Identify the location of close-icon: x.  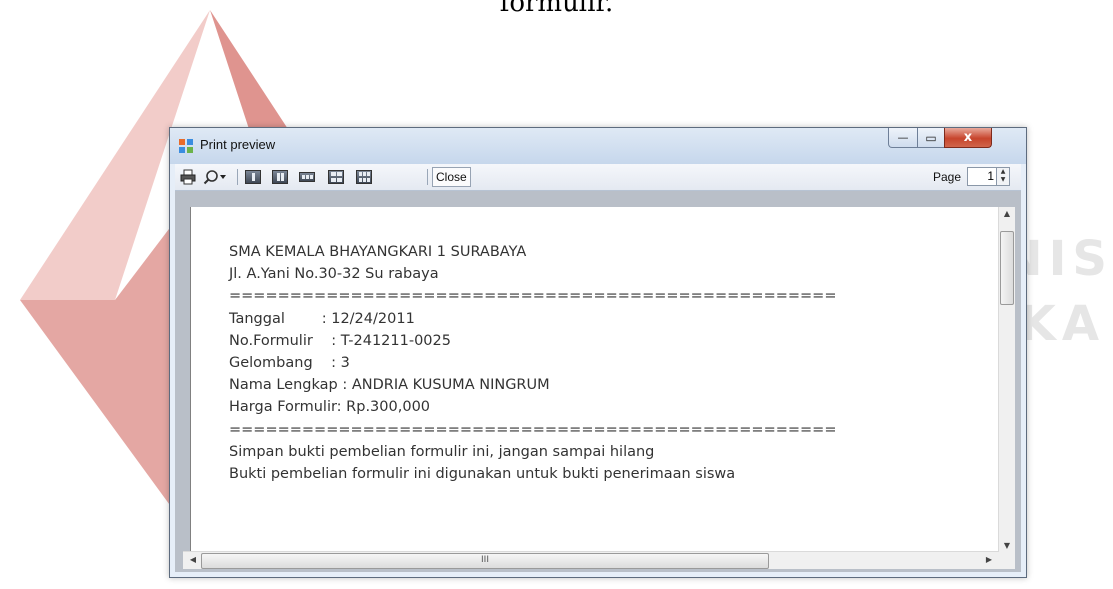
(968, 137).